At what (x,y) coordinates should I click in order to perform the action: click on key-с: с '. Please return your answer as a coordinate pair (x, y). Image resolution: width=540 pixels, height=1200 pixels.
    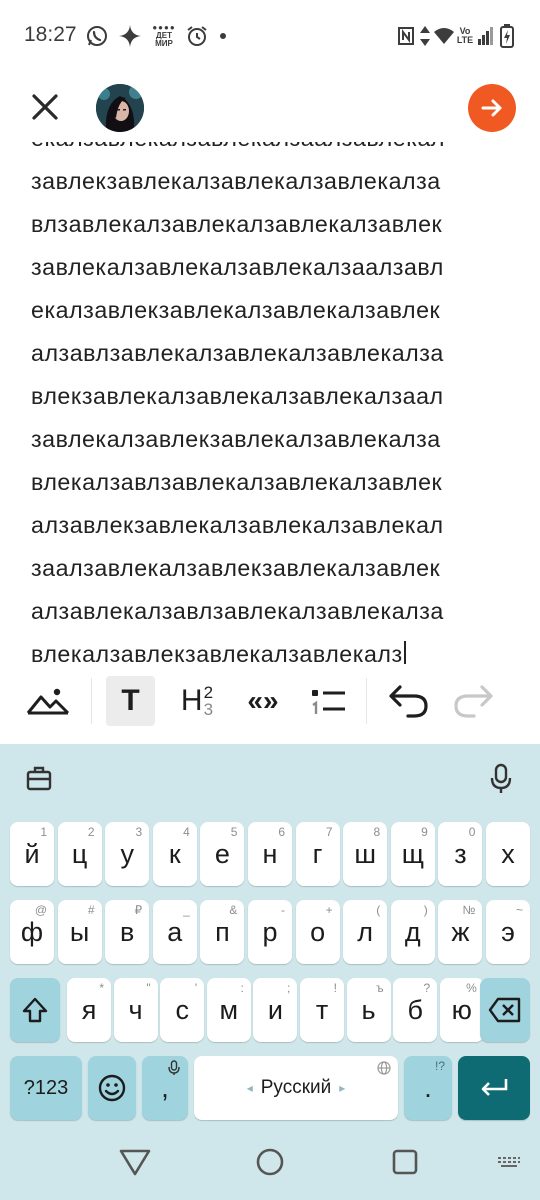
    Looking at the image, I should click on (182, 1010).